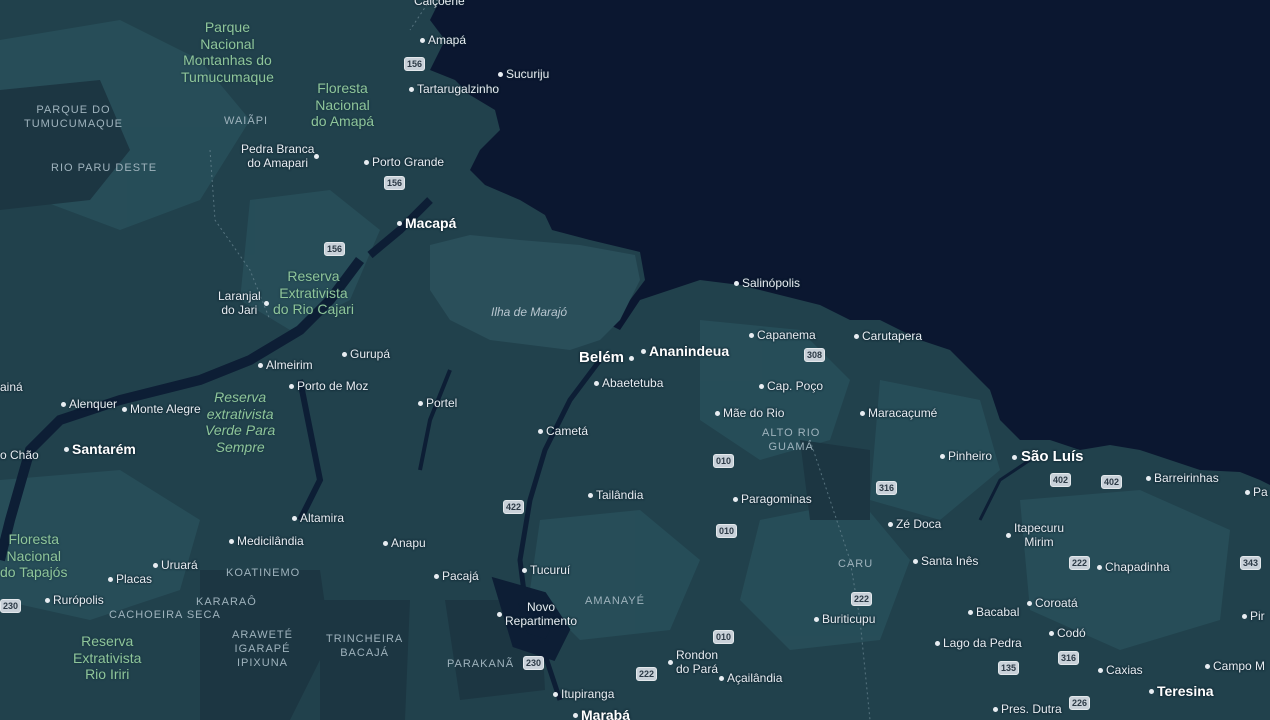 The height and width of the screenshot is (720, 1270). Describe the element at coordinates (408, 543) in the screenshot. I see `city-label: Anapu` at that location.